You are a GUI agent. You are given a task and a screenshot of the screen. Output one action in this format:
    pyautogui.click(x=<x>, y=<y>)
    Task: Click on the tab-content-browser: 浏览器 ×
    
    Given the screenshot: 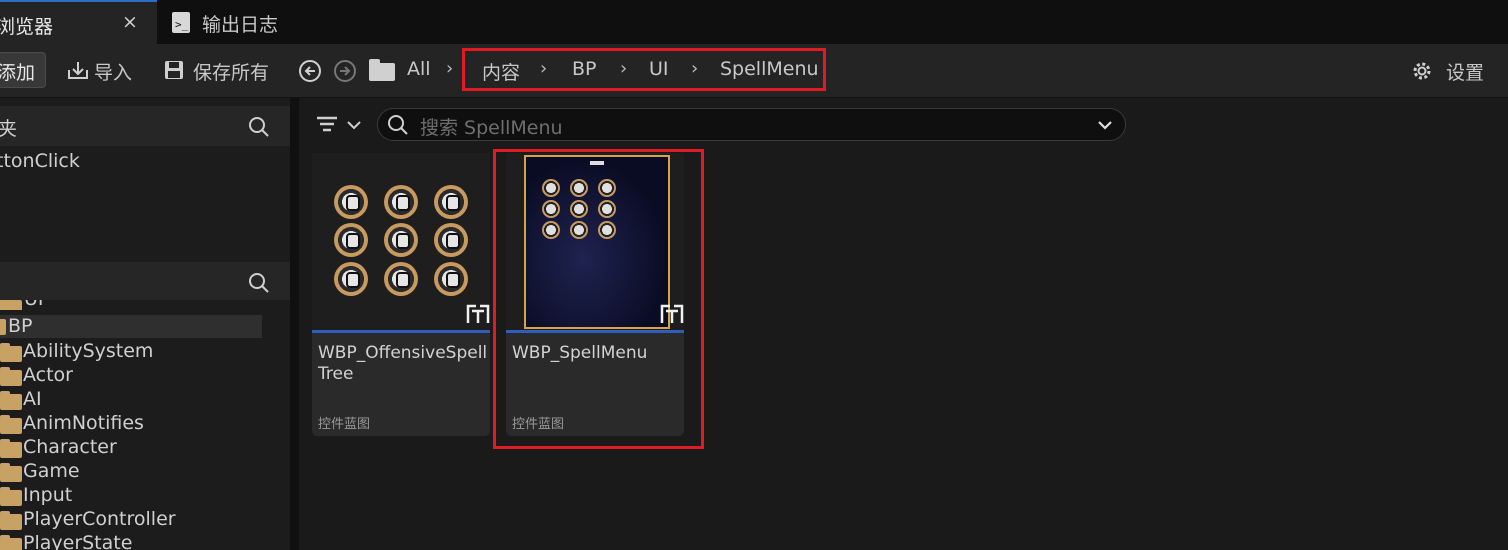 What is the action you would take?
    pyautogui.click(x=78, y=22)
    